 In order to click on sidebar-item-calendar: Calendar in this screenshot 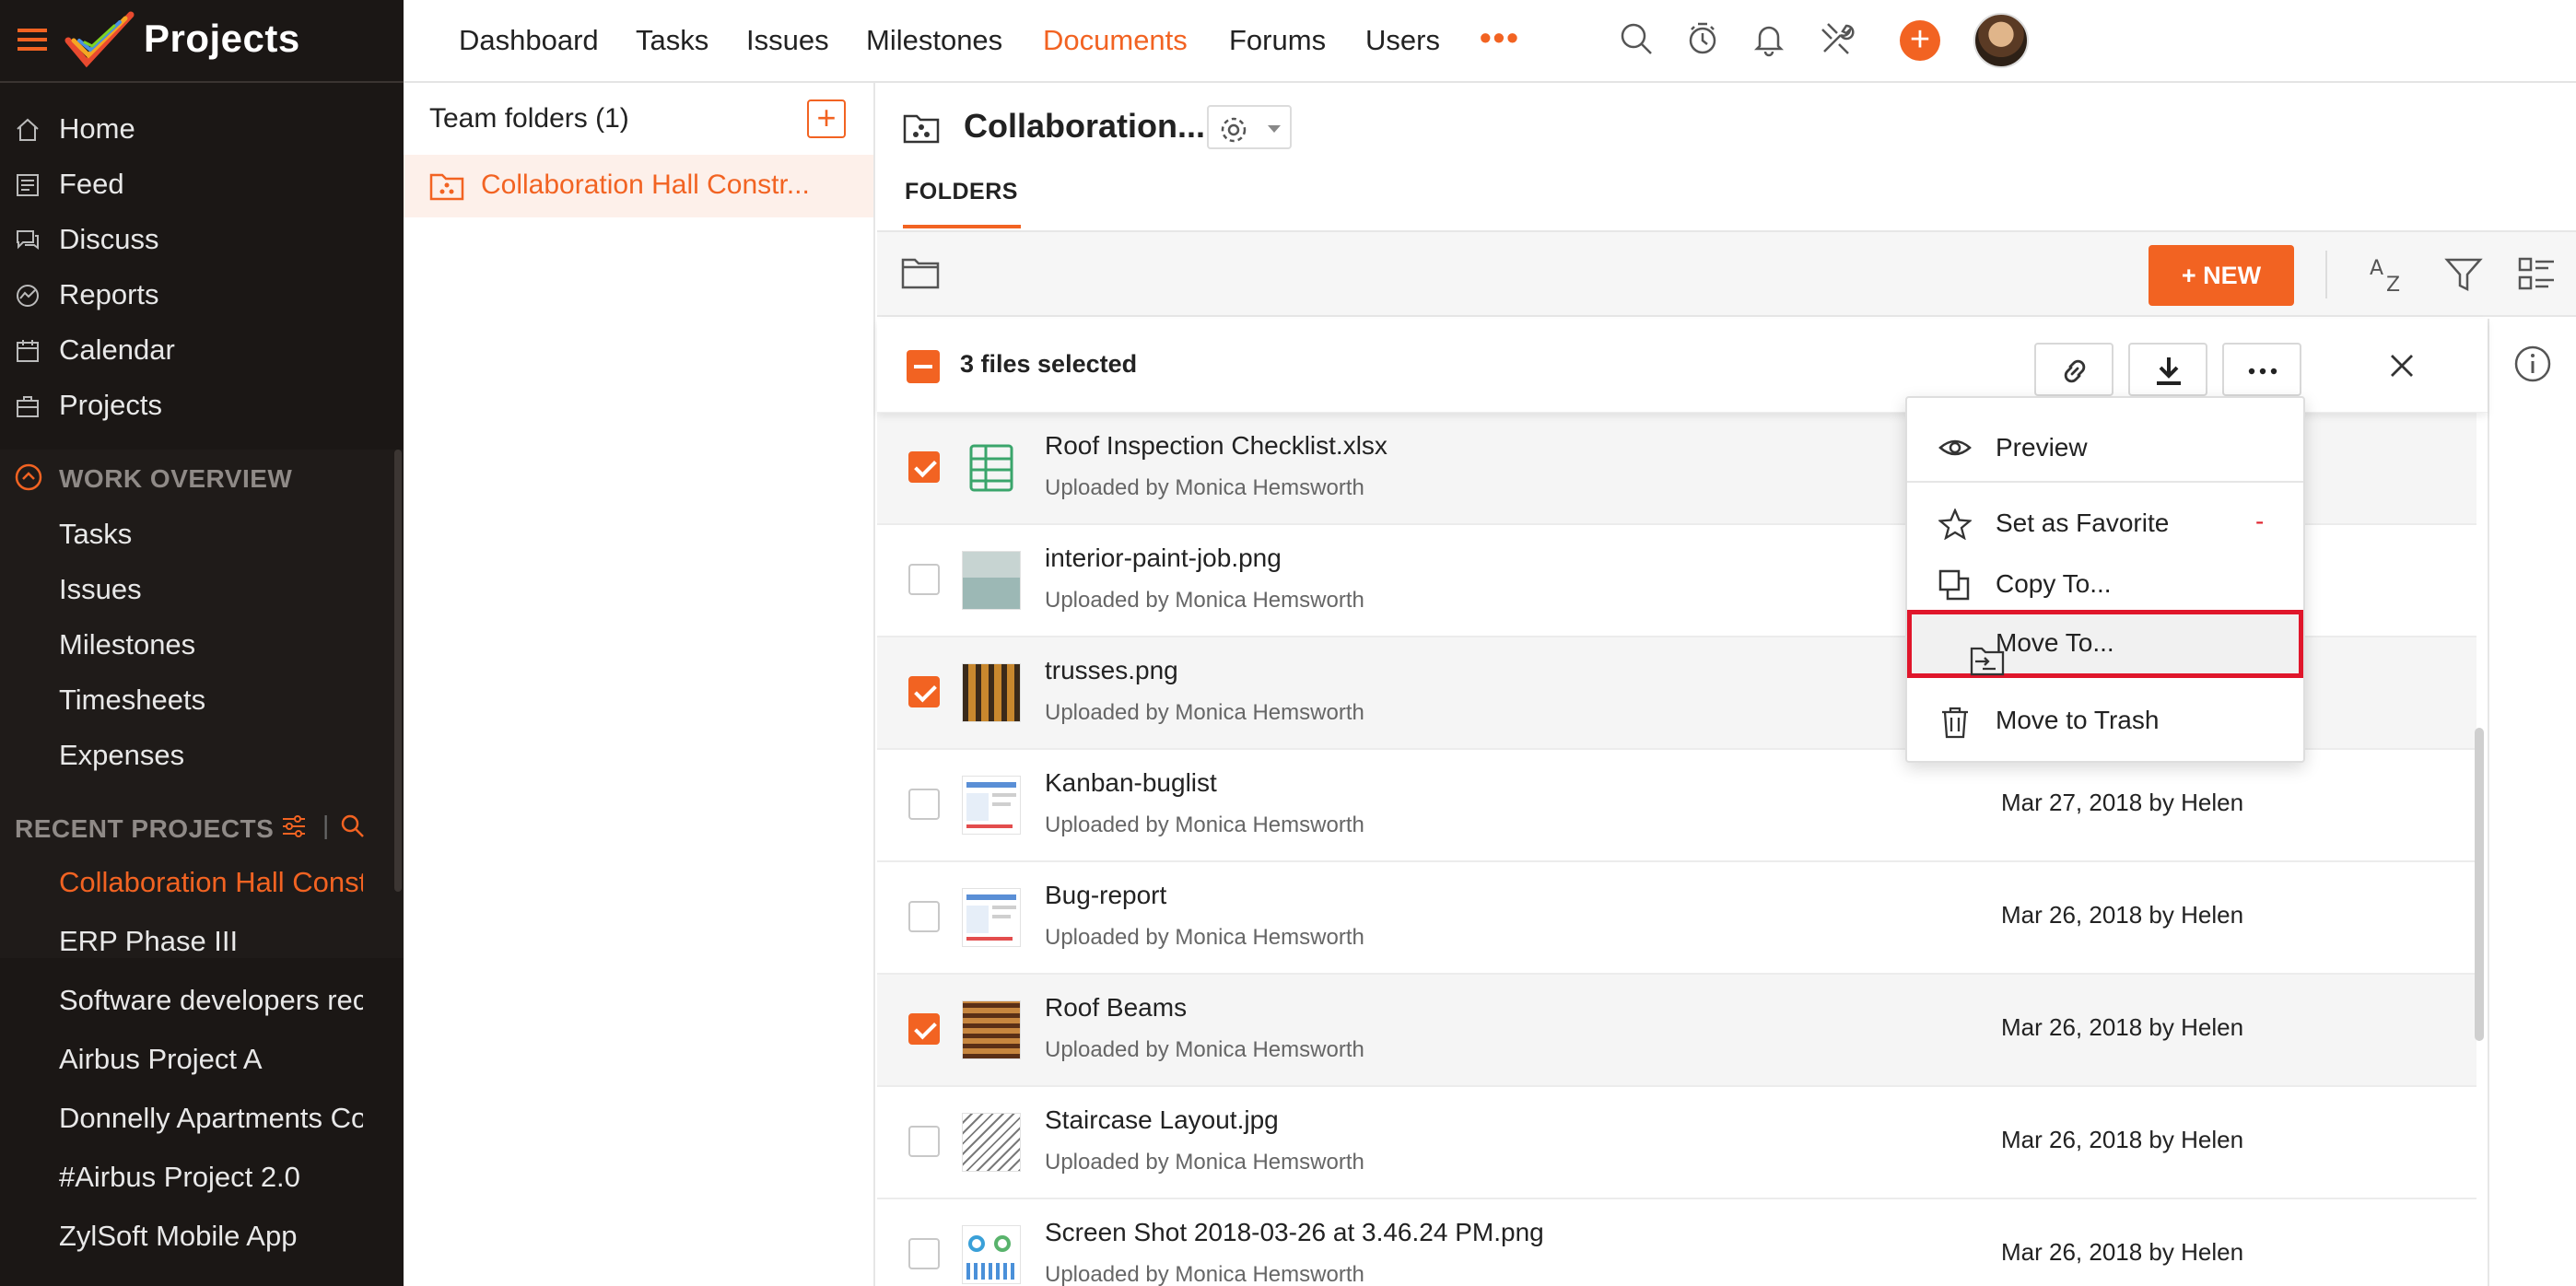, I will do `click(202, 350)`.